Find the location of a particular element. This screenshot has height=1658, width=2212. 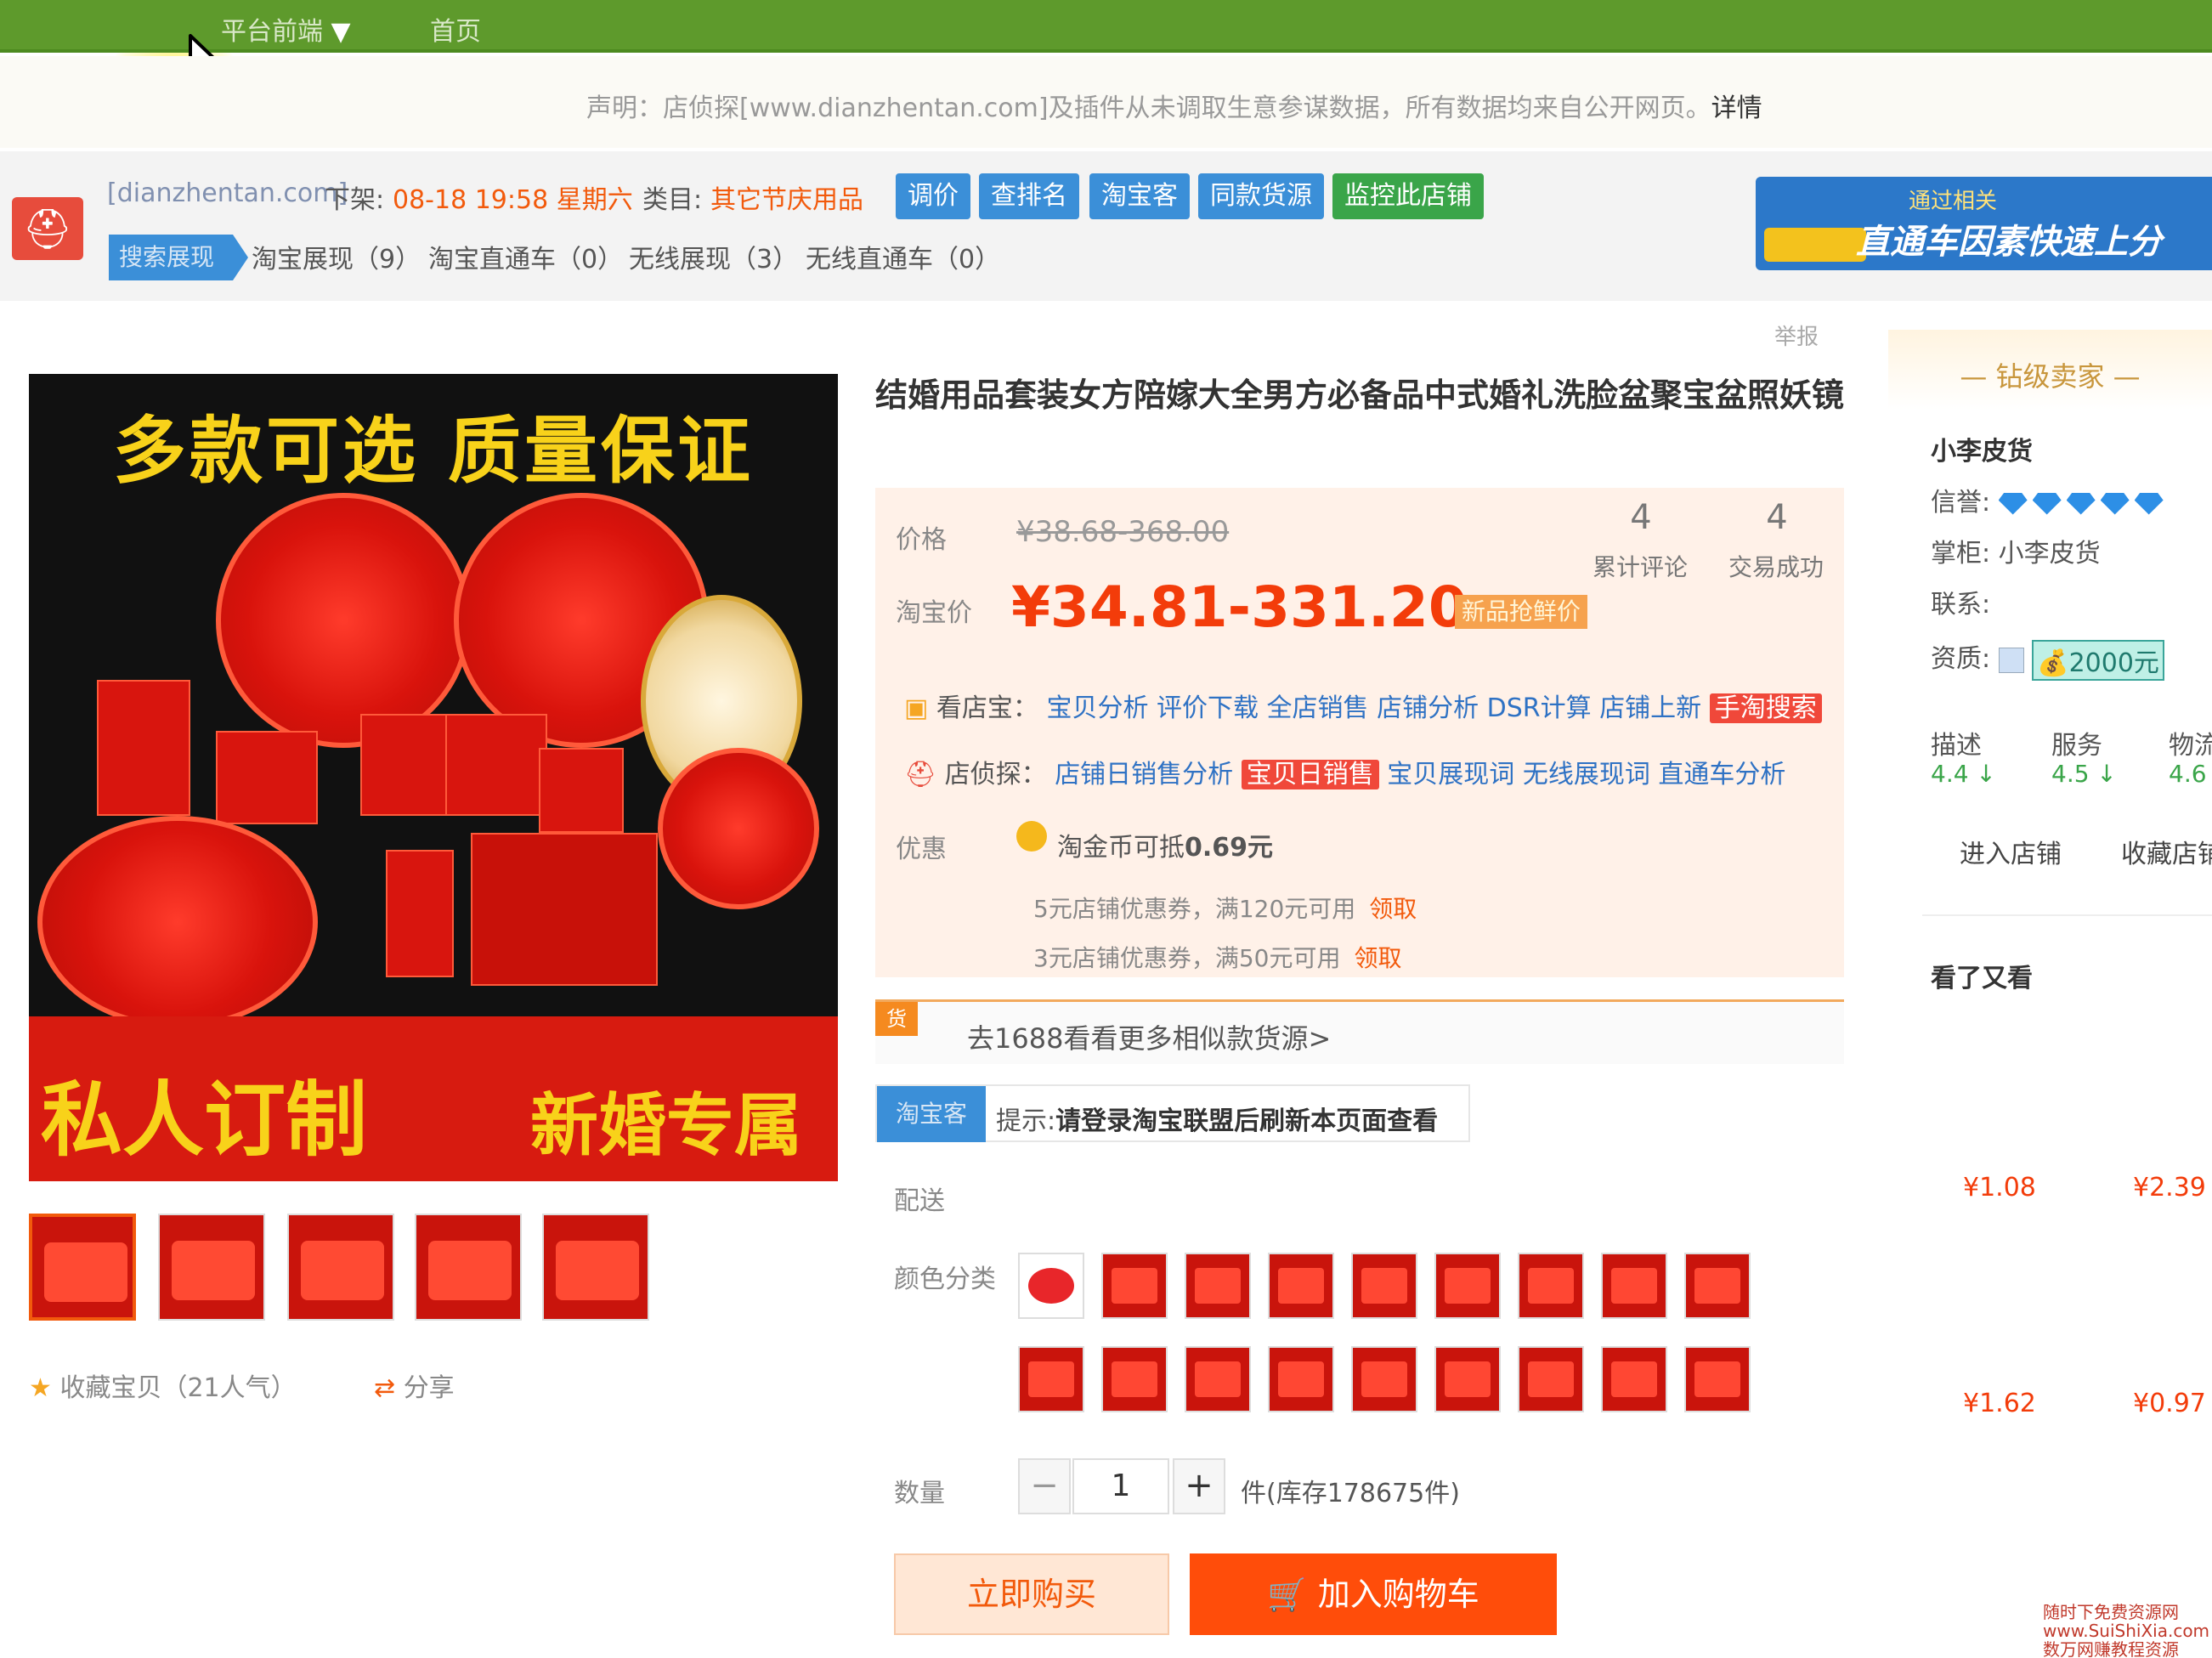

bus-icon is located at coordinates (1815, 245).